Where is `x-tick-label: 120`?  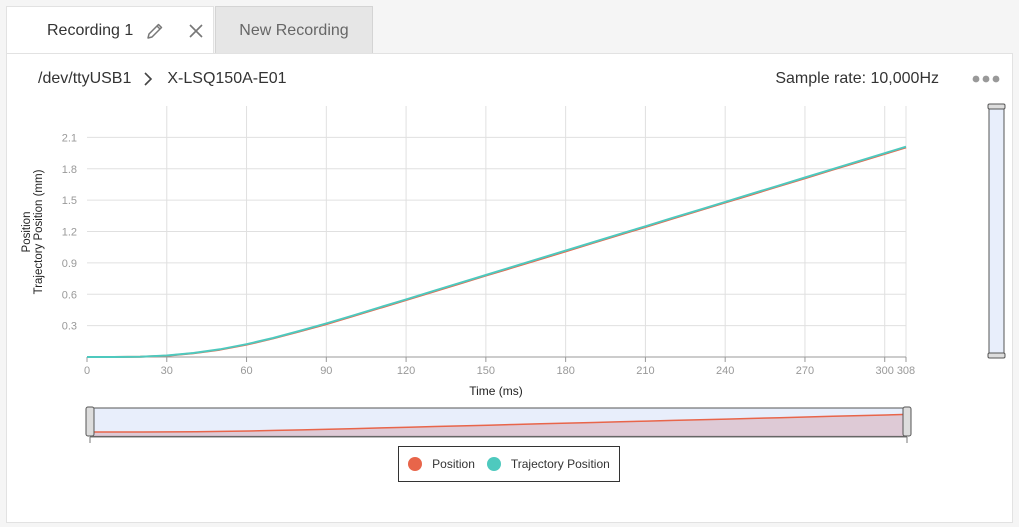
x-tick-label: 120 is located at coordinates (406, 371).